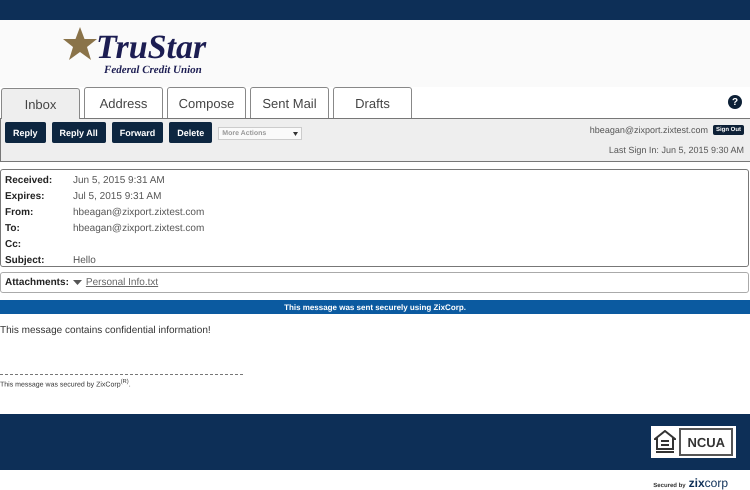  What do you see at coordinates (25, 132) in the screenshot?
I see `toolbar-button: Reply` at bounding box center [25, 132].